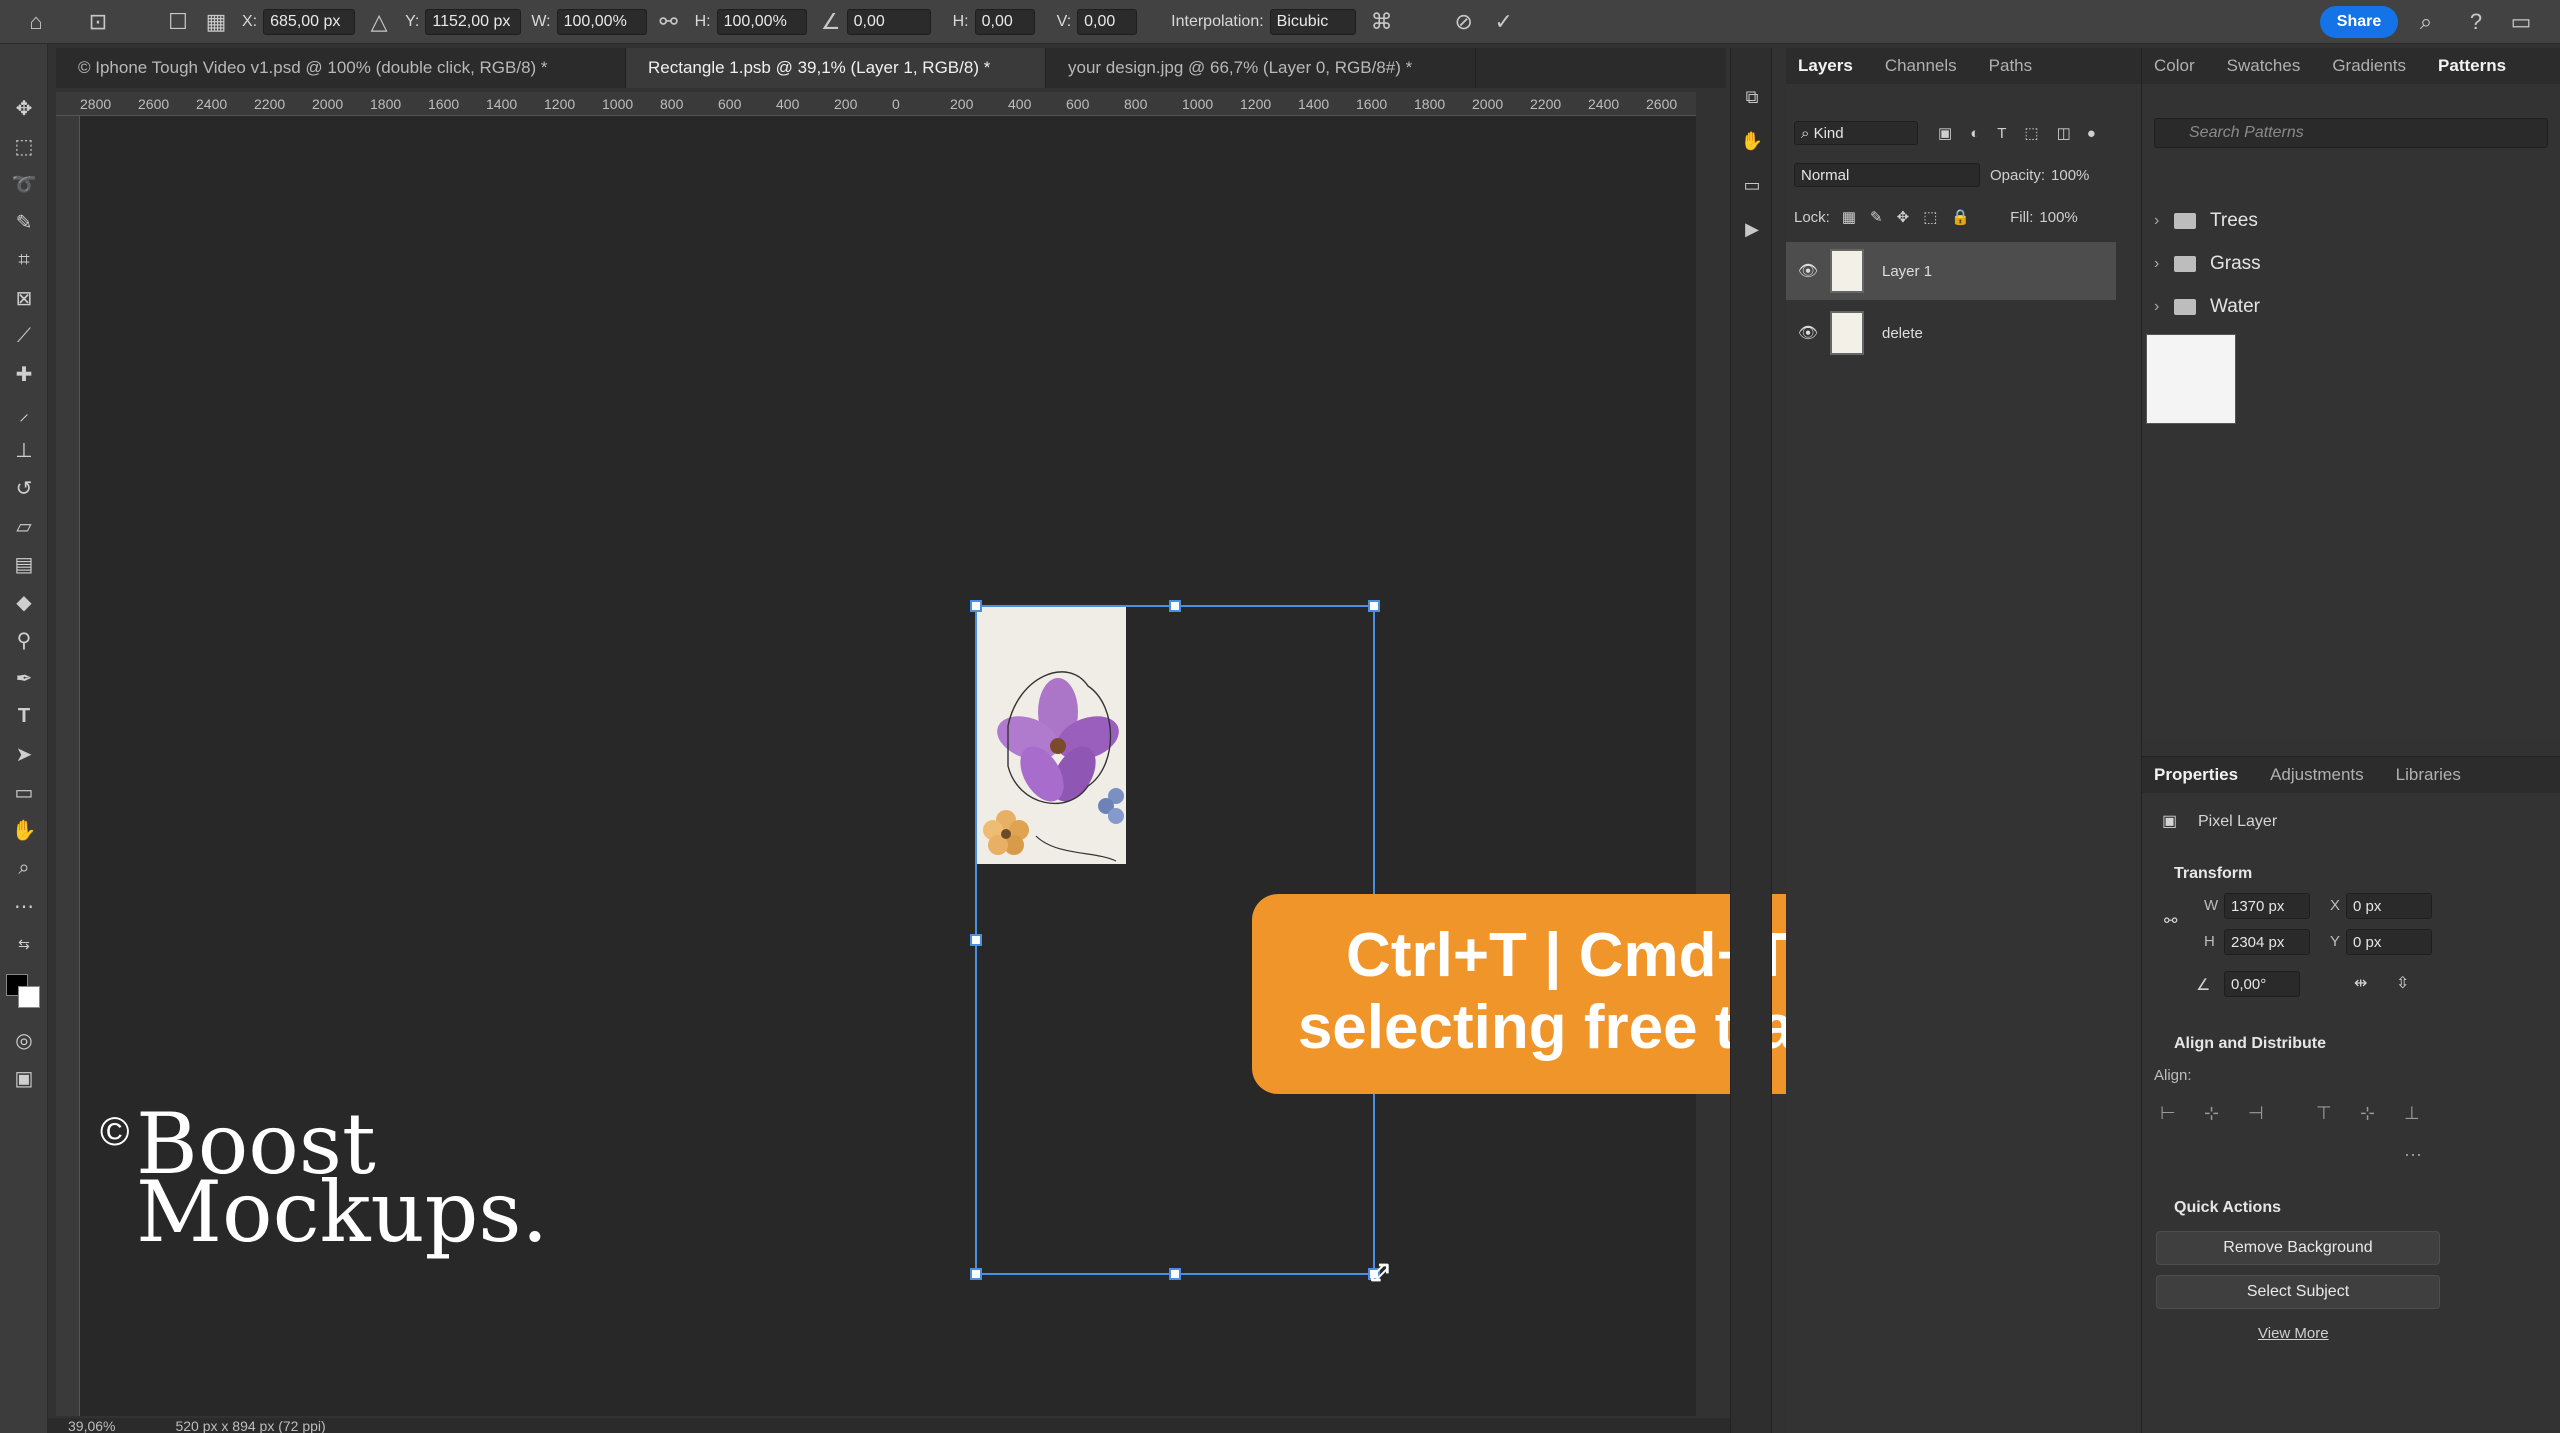  Describe the element at coordinates (2168, 1113) in the screenshot. I see `align-left-icon: ⊢` at that location.